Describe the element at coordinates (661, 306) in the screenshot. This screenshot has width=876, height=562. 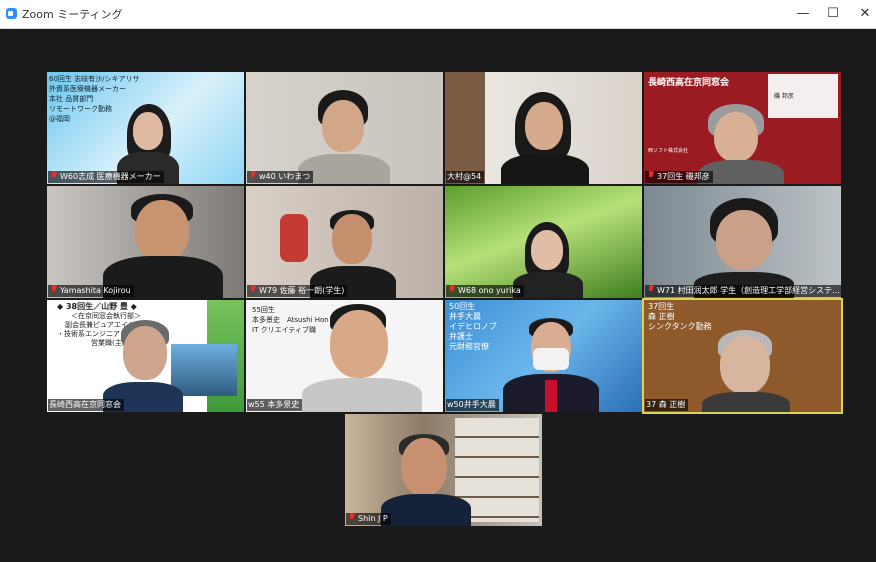
I see `virtual-bg-text: 37回生` at that location.